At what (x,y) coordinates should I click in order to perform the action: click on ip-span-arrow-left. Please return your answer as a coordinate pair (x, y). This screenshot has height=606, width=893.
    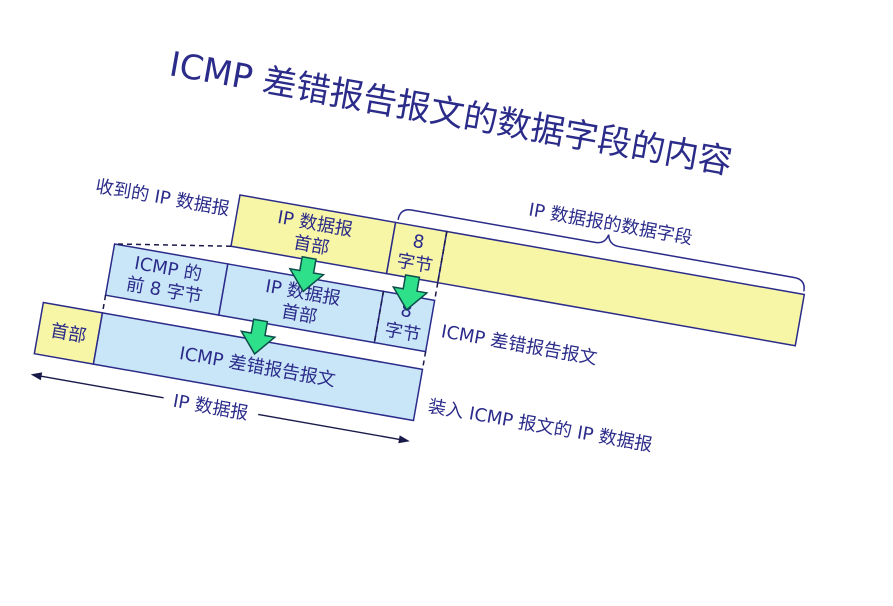
    Looking at the image, I should click on (36, 376).